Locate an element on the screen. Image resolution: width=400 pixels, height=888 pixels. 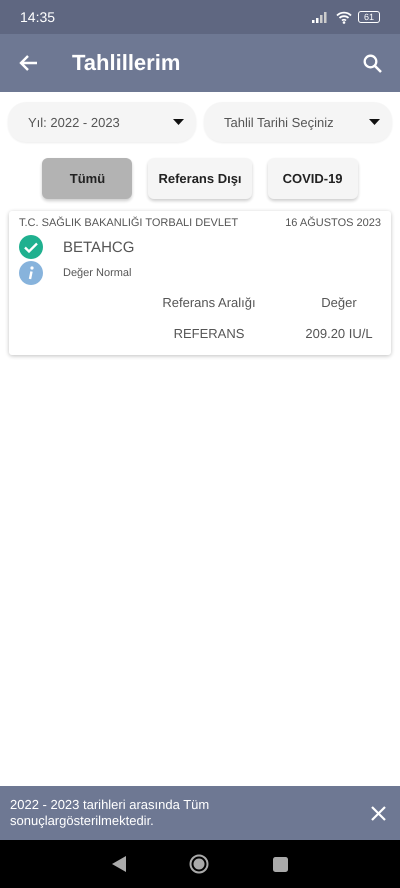
result-date: 16 AĞUSTOS 2023 is located at coordinates (333, 223).